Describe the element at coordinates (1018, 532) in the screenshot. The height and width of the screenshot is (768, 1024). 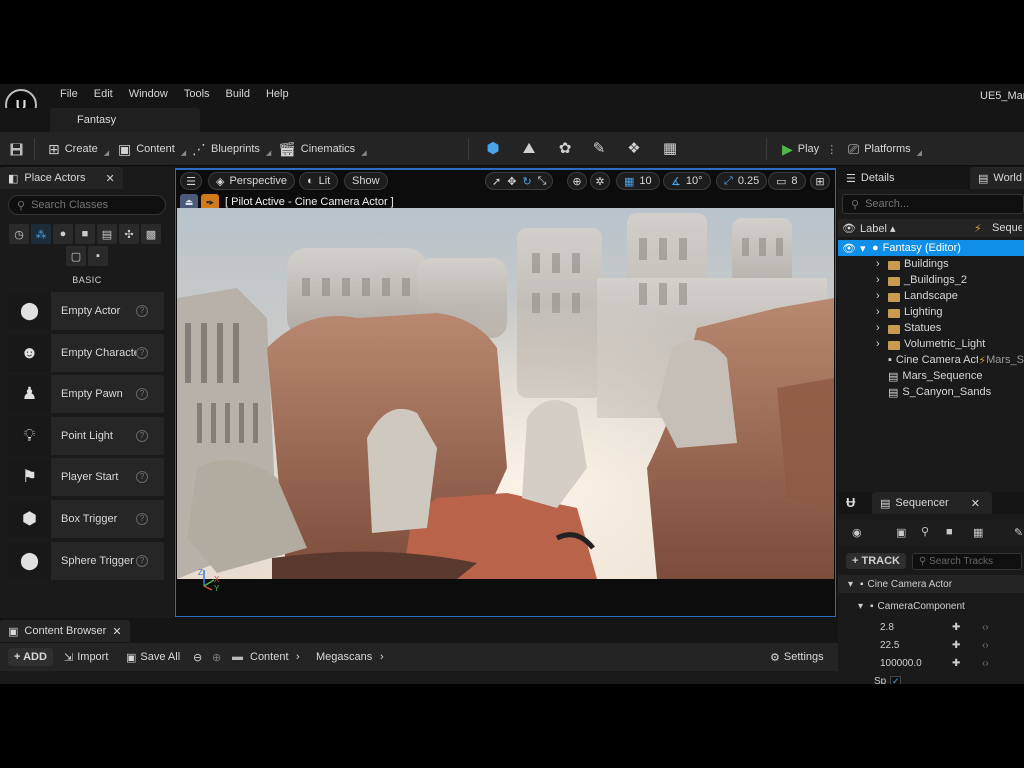
I see `settings-wrench-icon: ✎` at that location.